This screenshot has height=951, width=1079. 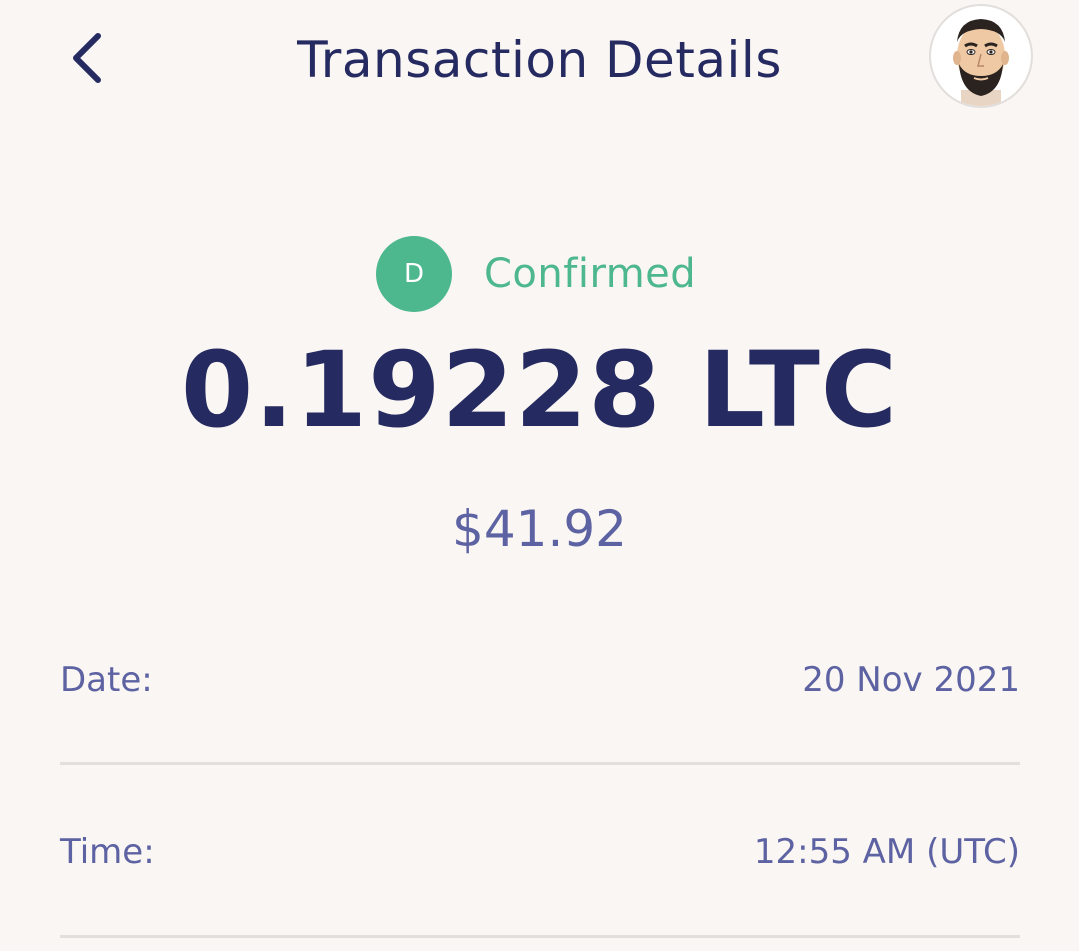 I want to click on header: Transaction Details, so click(x=539, y=60).